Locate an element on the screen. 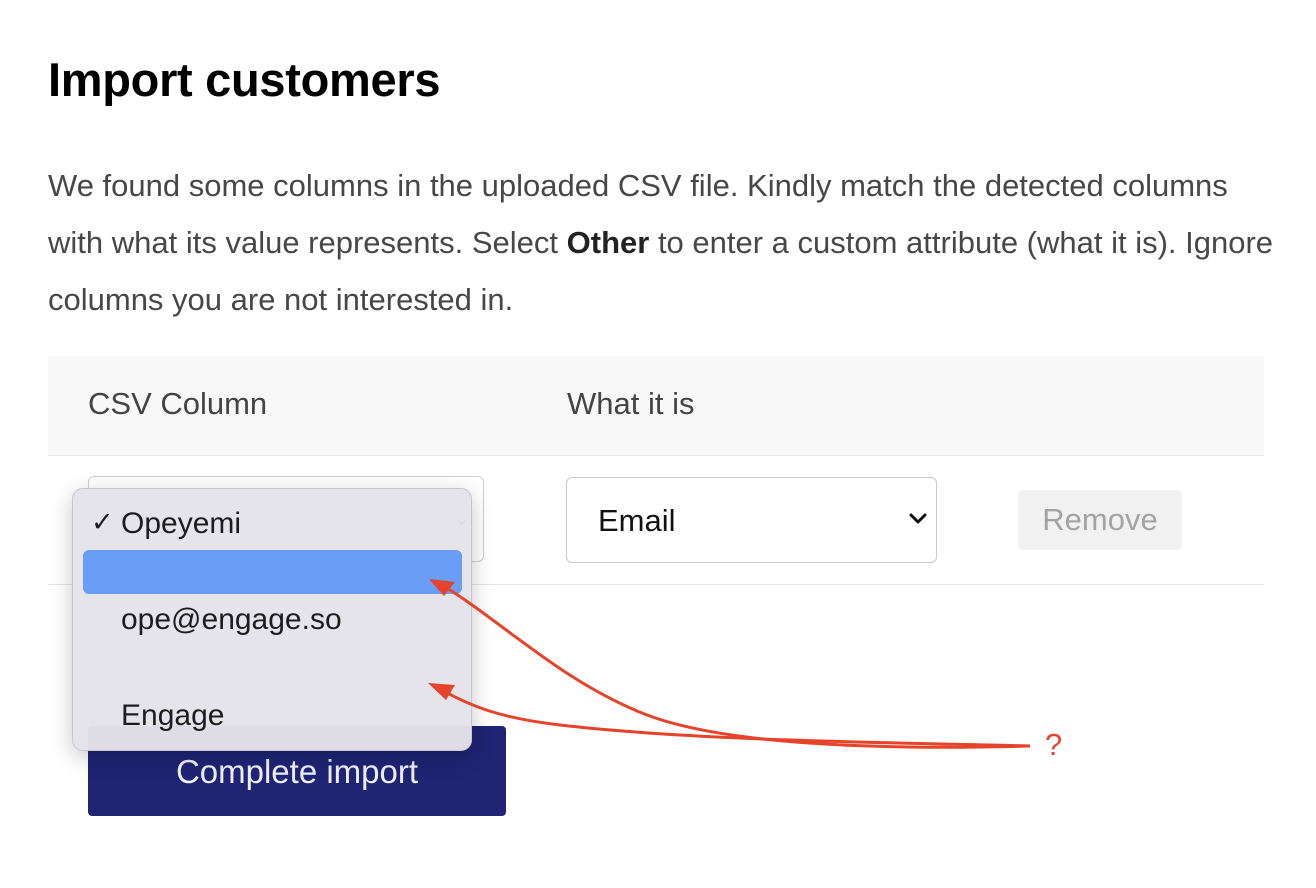 Image resolution: width=1316 pixels, height=888 pixels. dropdown-option-label: ope@engage.so is located at coordinates (231, 619).